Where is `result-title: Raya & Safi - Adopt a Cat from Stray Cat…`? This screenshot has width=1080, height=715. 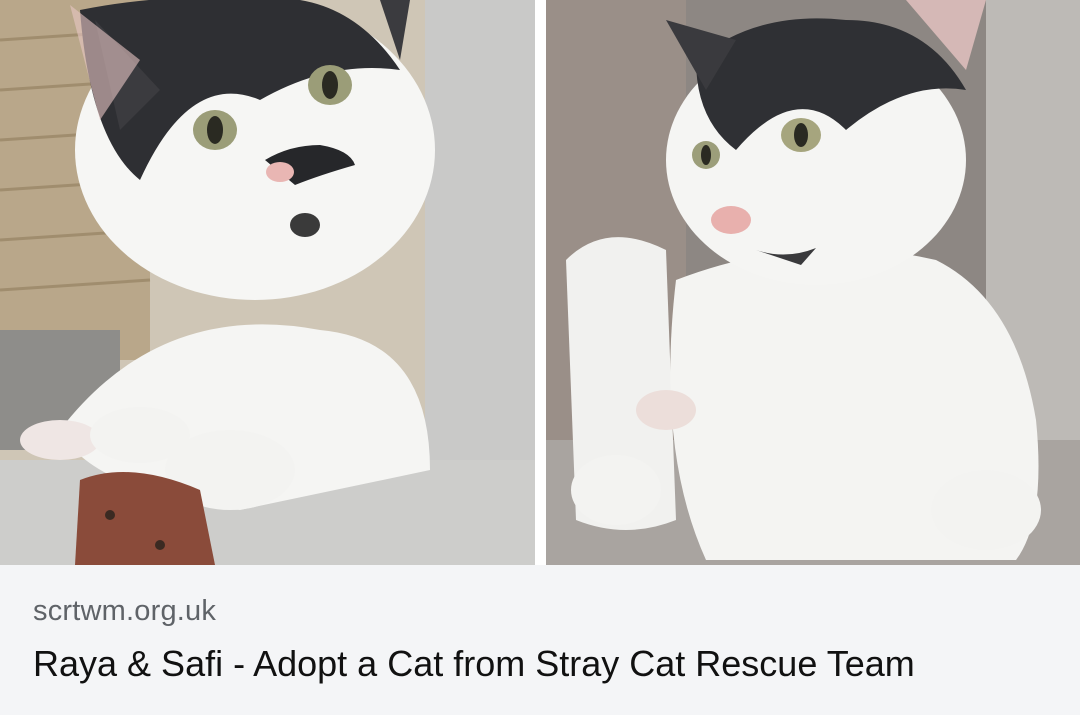
result-title: Raya & Safi - Adopt a Cat from Stray Cat… is located at coordinates (474, 664).